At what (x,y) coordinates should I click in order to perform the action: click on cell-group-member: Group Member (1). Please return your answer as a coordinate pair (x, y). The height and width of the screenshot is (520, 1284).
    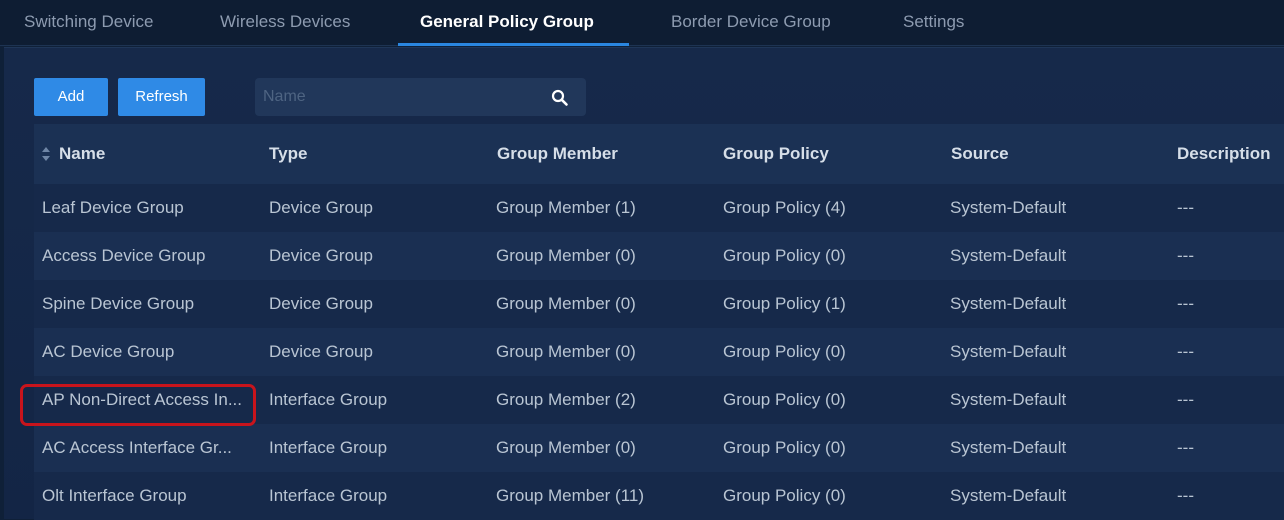
    Looking at the image, I should click on (566, 208).